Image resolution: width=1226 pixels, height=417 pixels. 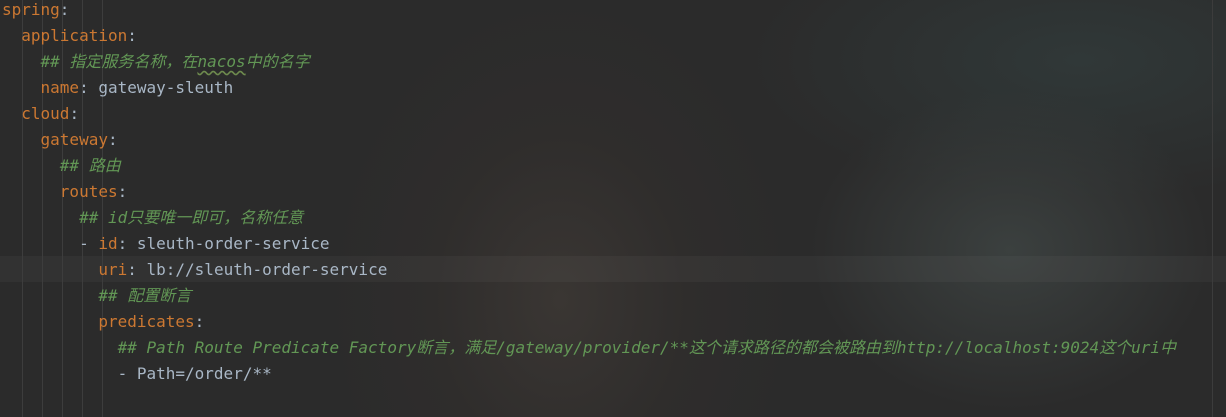 I want to click on spellcheck-word: nacos, so click(x=221, y=61).